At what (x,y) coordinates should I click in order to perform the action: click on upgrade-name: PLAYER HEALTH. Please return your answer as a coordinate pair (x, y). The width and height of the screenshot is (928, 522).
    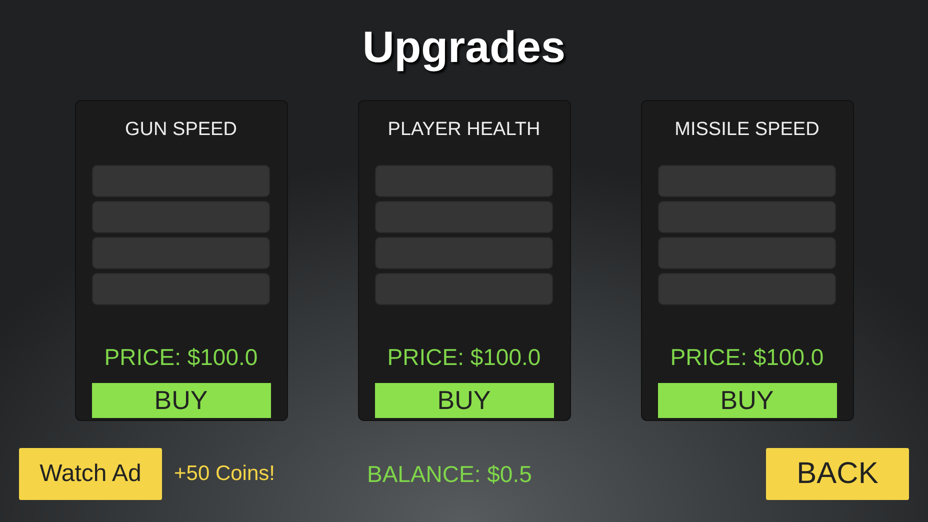
    Looking at the image, I should click on (464, 130).